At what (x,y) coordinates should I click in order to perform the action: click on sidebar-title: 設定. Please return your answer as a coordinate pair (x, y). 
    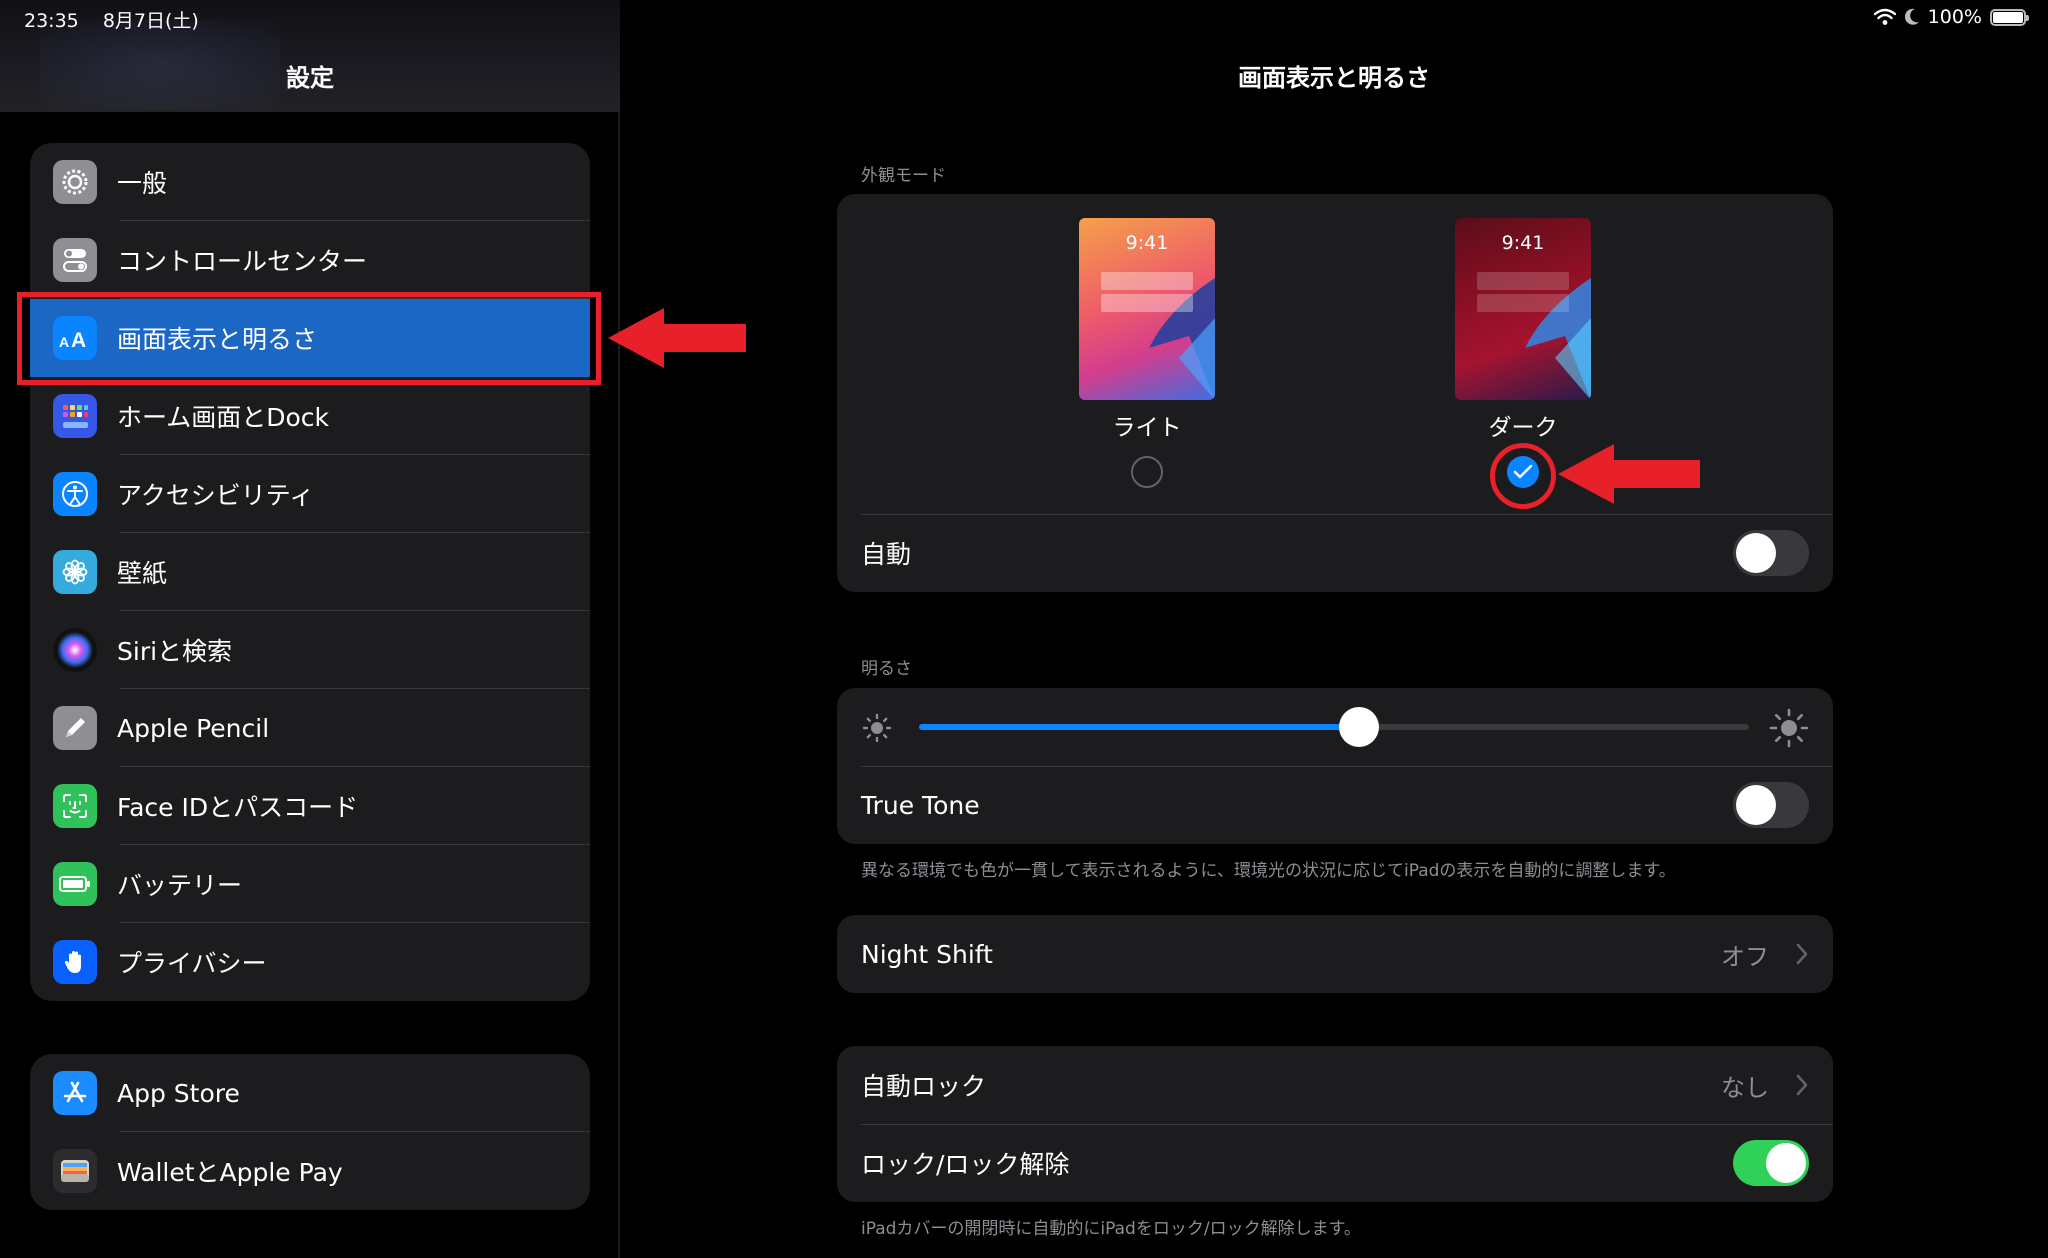
    Looking at the image, I should click on (310, 78).